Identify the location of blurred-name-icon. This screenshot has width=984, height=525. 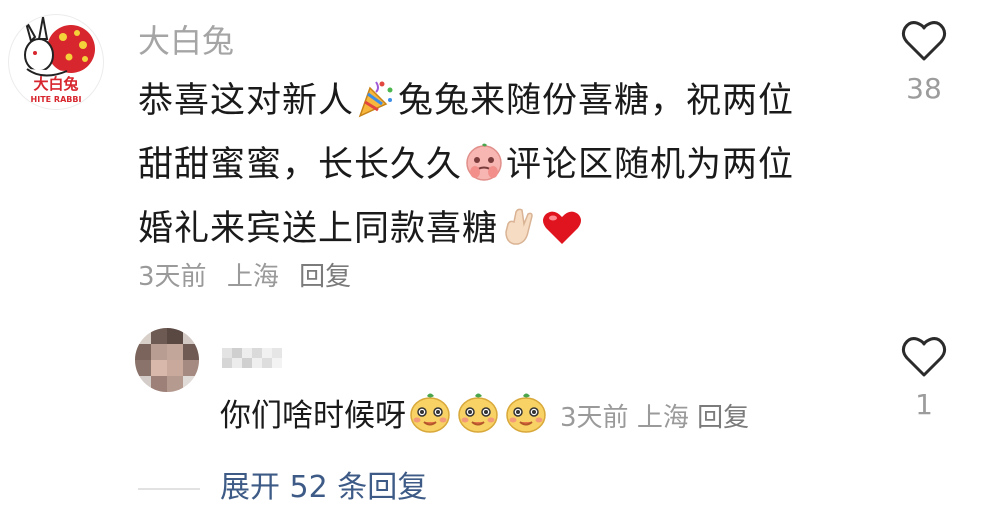
(252, 358).